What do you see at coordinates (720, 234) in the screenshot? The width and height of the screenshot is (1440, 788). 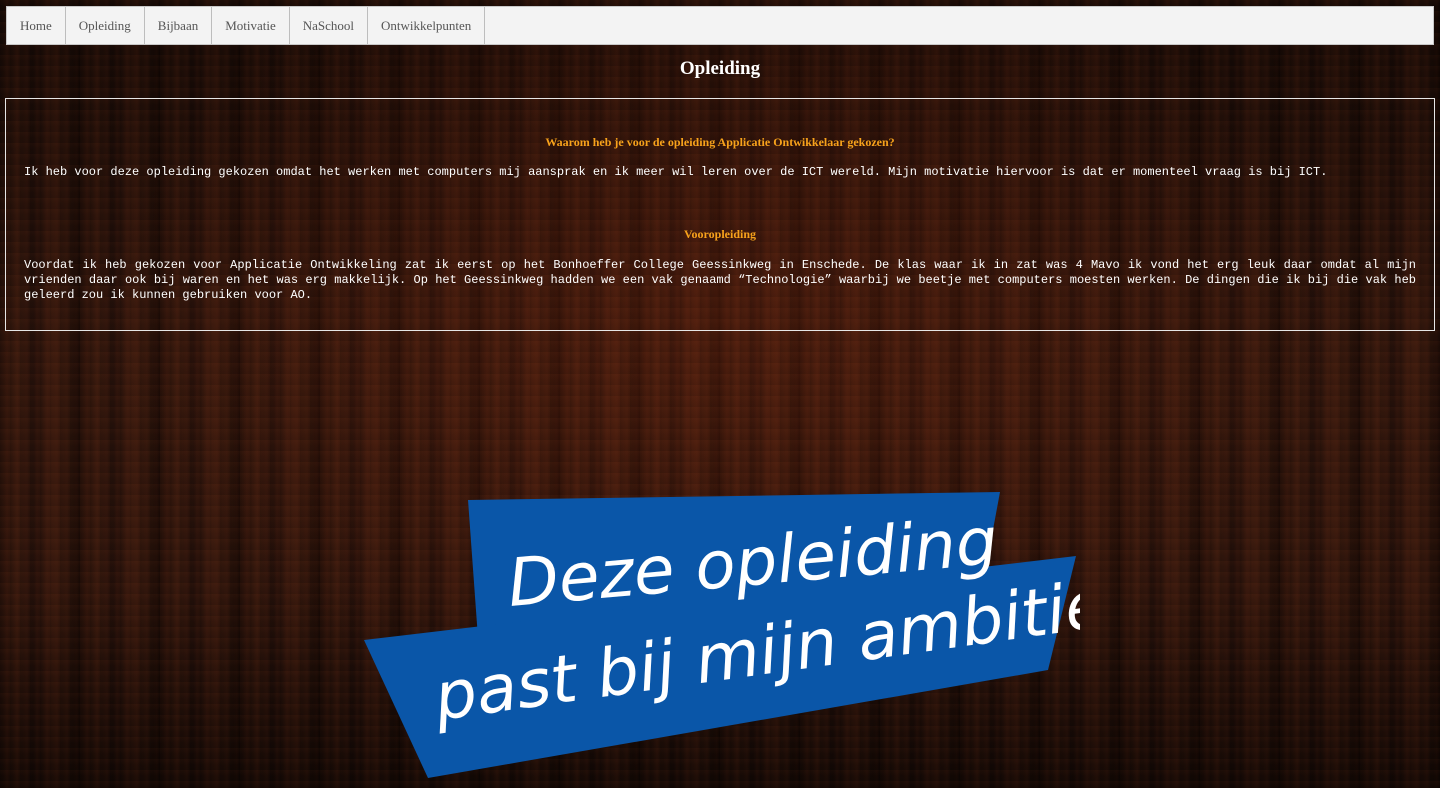 I see `section-heading-vooropleiding: Vooropleiding` at bounding box center [720, 234].